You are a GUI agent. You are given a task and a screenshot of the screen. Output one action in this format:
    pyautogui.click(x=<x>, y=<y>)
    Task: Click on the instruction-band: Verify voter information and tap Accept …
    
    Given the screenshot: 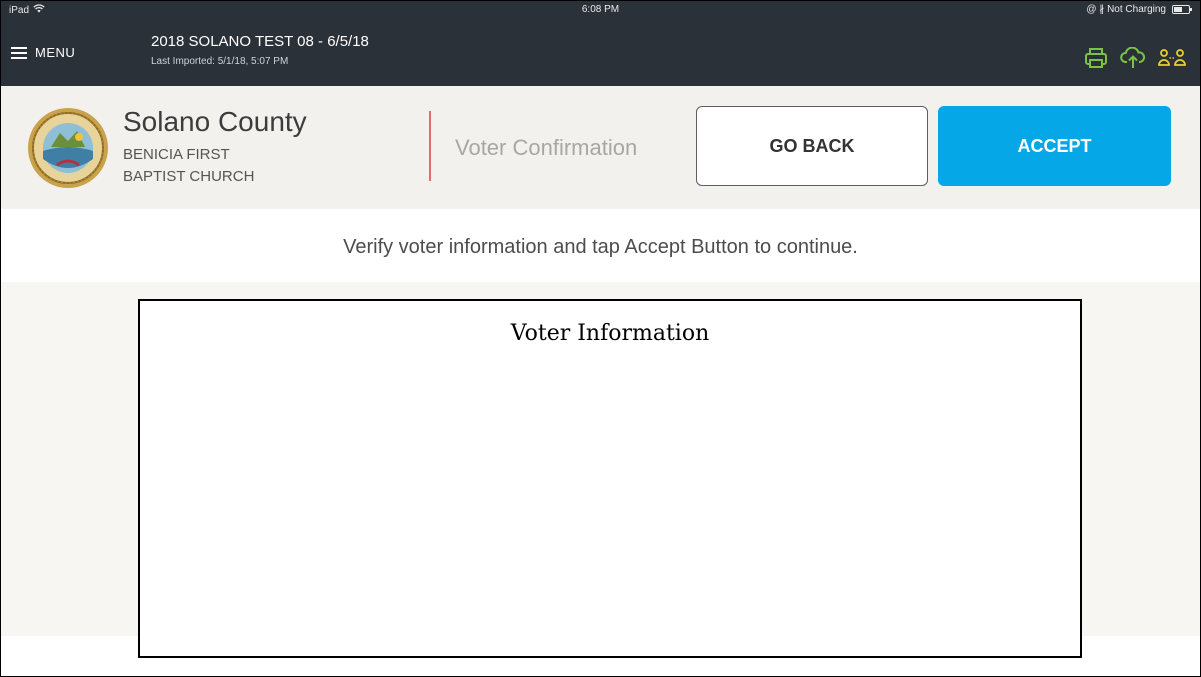 What is the action you would take?
    pyautogui.click(x=600, y=245)
    